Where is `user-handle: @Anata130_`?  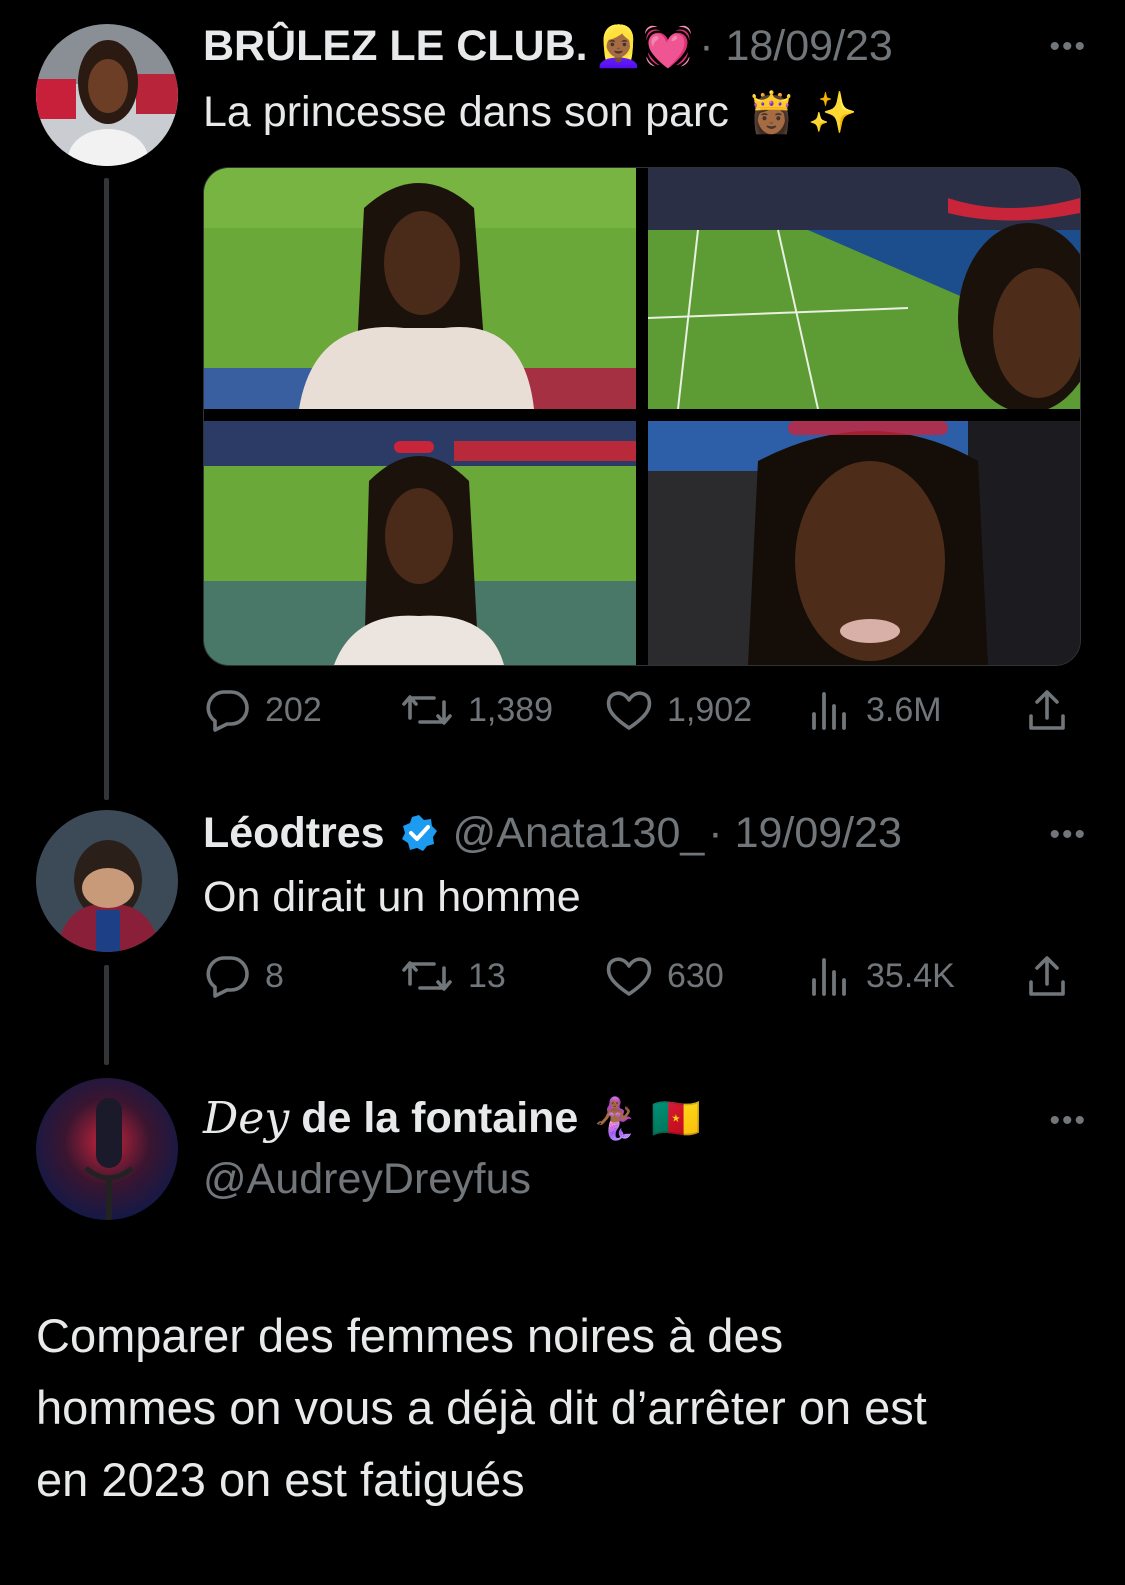
user-handle: @Anata130_ is located at coordinates (579, 833).